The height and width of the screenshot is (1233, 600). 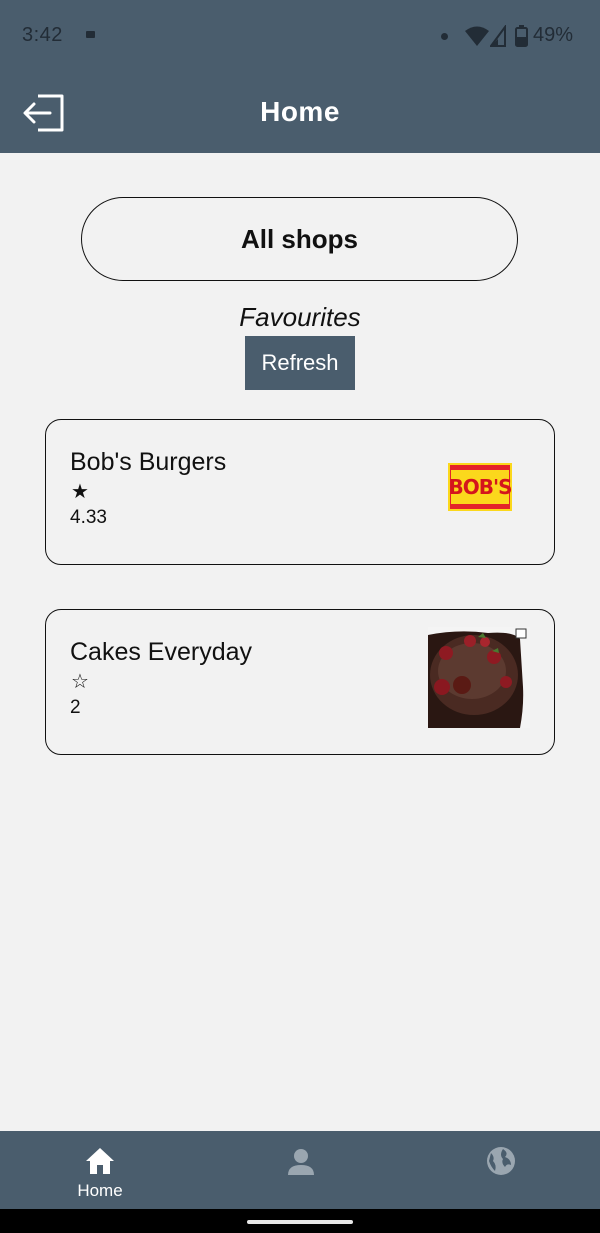 What do you see at coordinates (301, 1162) in the screenshot?
I see `profile-icon` at bounding box center [301, 1162].